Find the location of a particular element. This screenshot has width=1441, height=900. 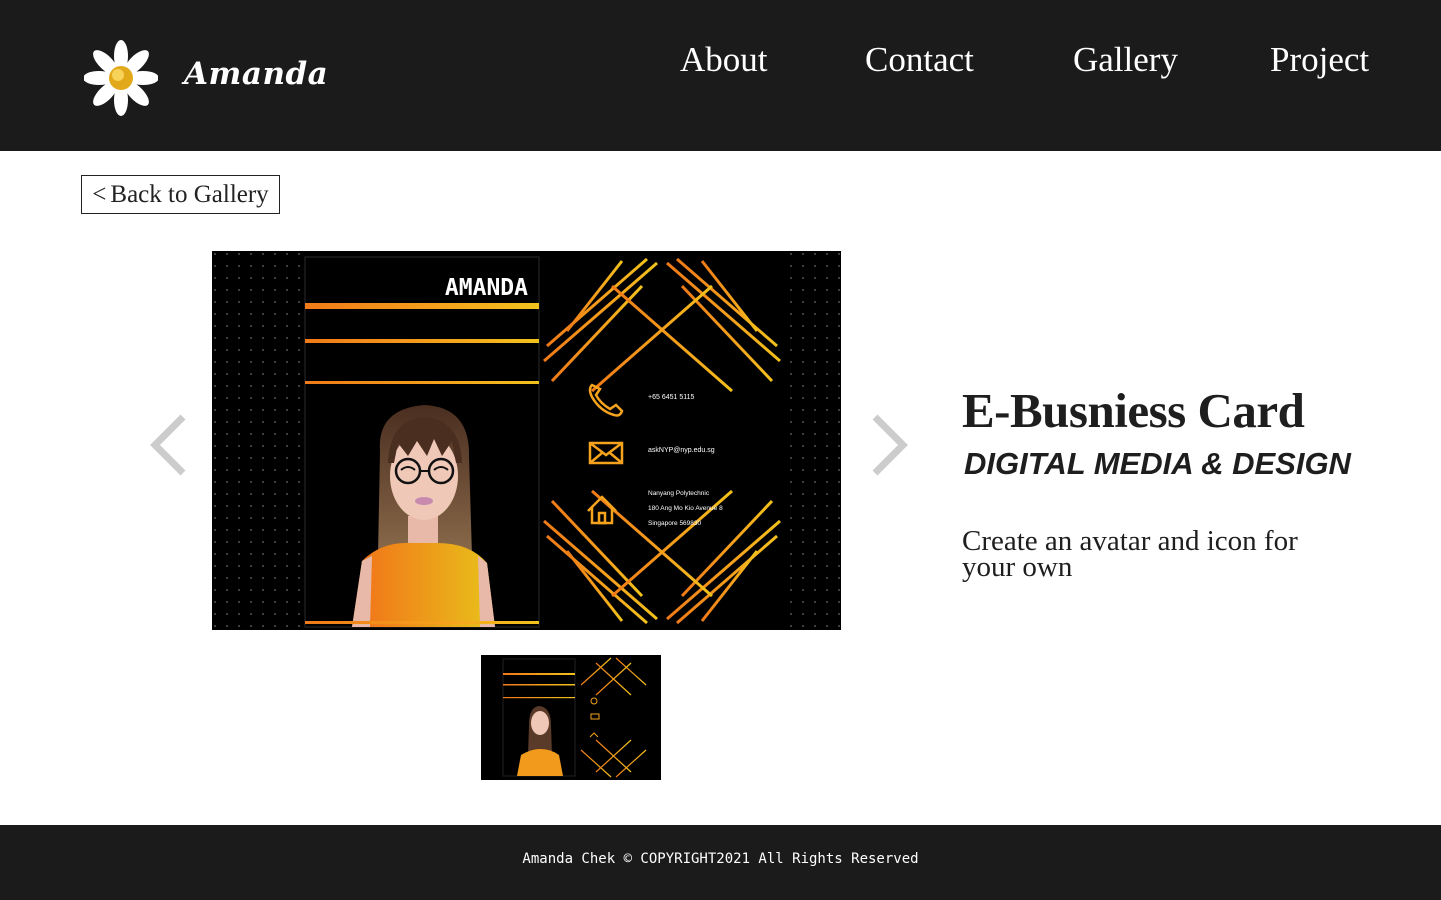

project-subtitle: DIGITAL MEDIA & DESIGN is located at coordinates (1157, 463).